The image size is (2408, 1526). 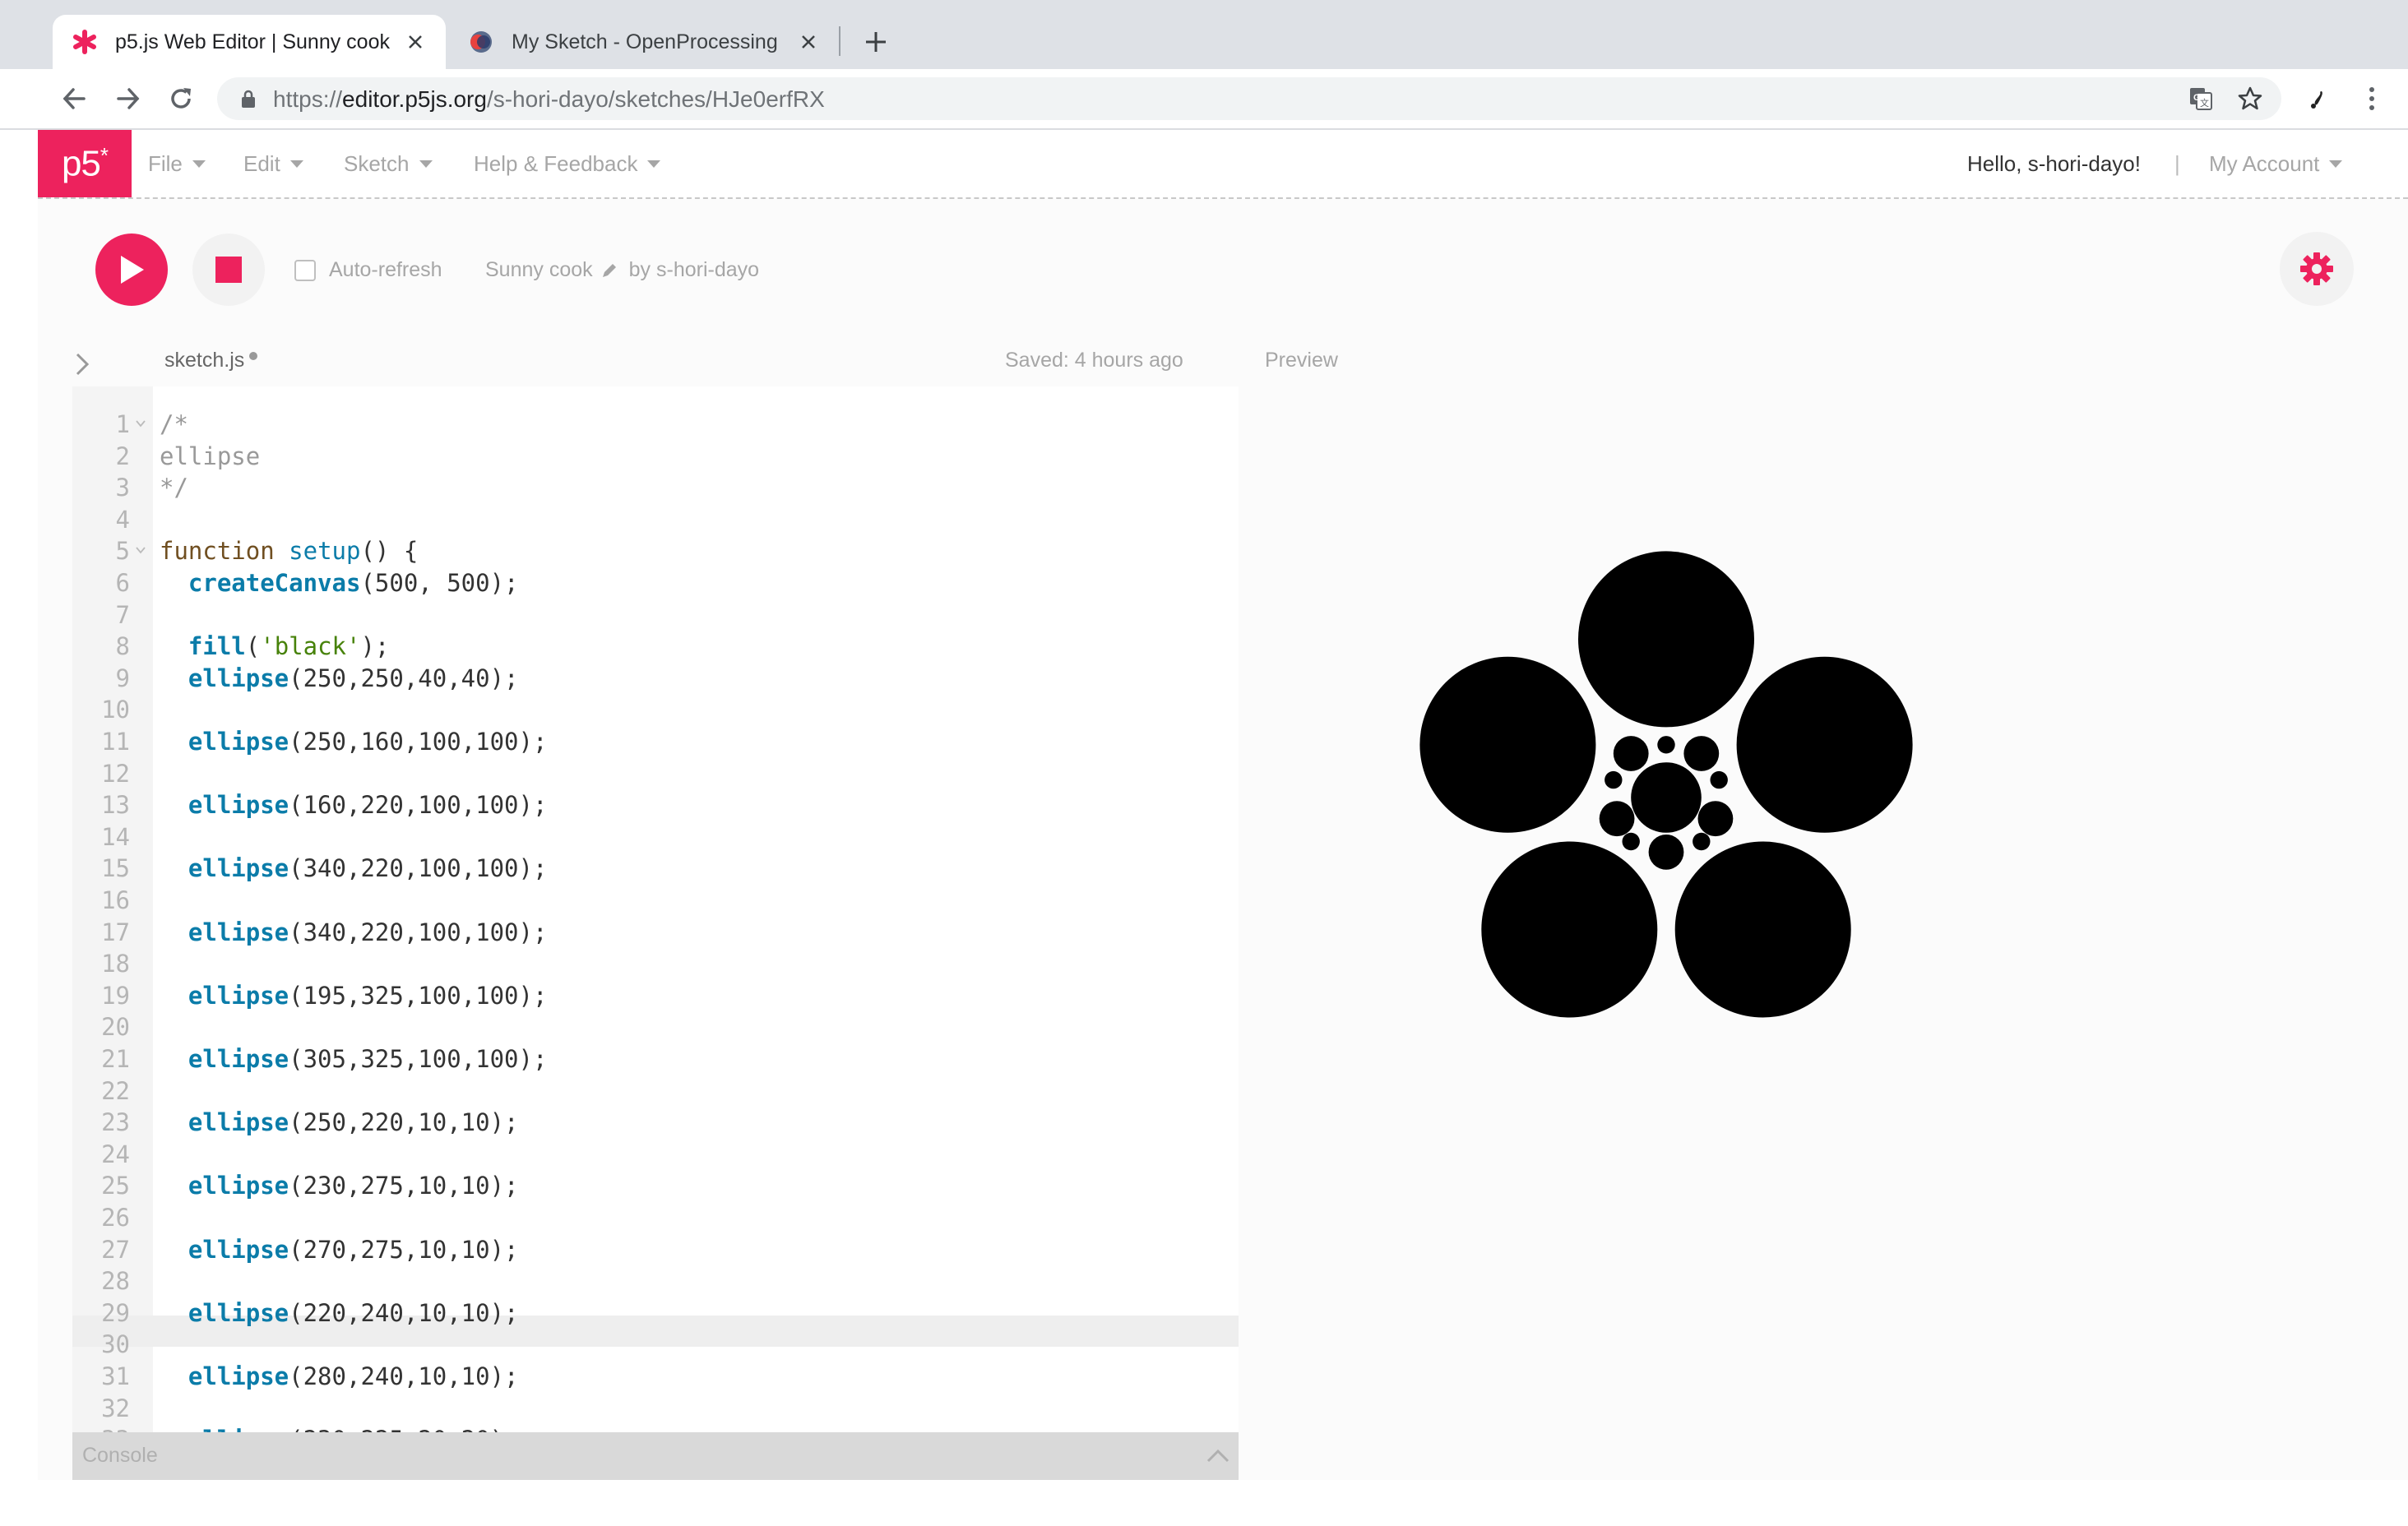 I want to click on browser-tab-p5-editor: p5.js Web Editor | Sunny cook, so click(x=249, y=42).